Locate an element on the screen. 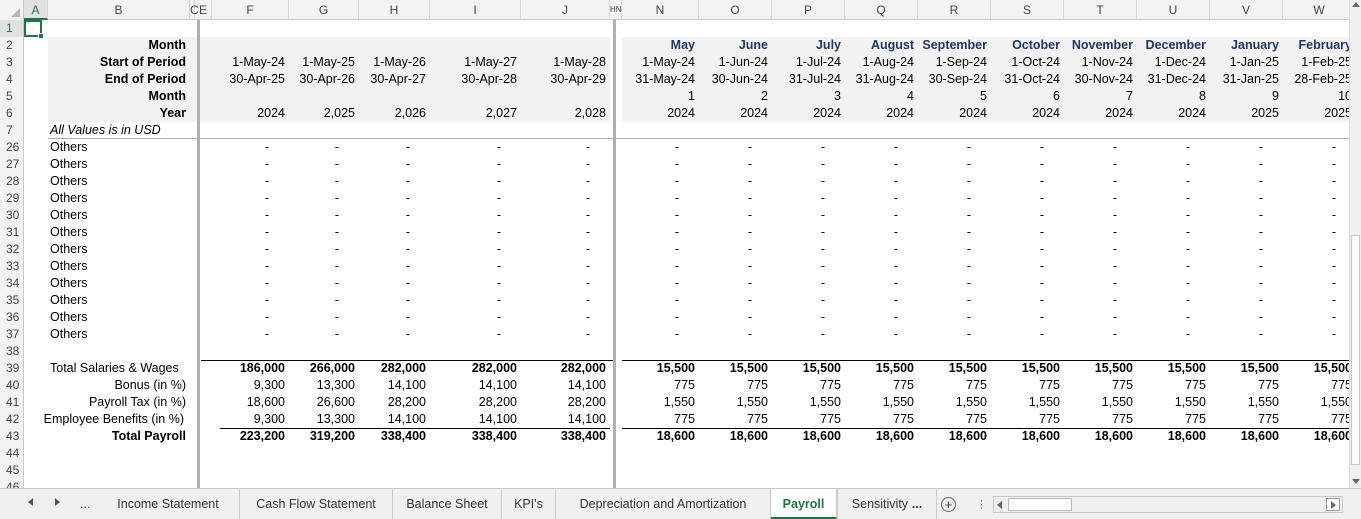  sheet-tab-depreciation-and-amortization: Depreciation and Amortization is located at coordinates (663, 504).